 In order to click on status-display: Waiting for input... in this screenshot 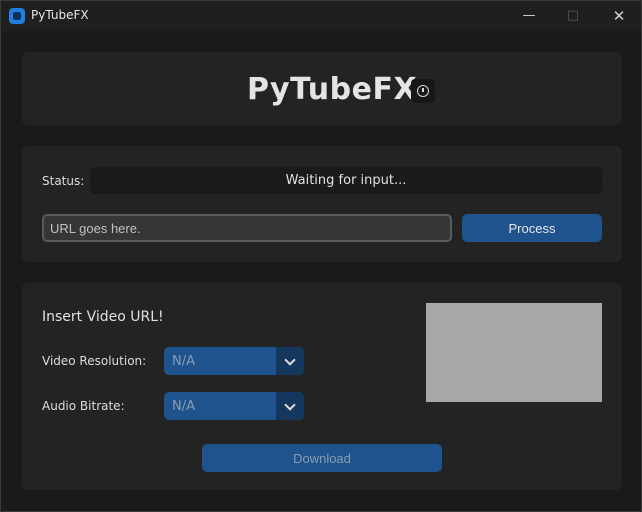, I will do `click(346, 180)`.